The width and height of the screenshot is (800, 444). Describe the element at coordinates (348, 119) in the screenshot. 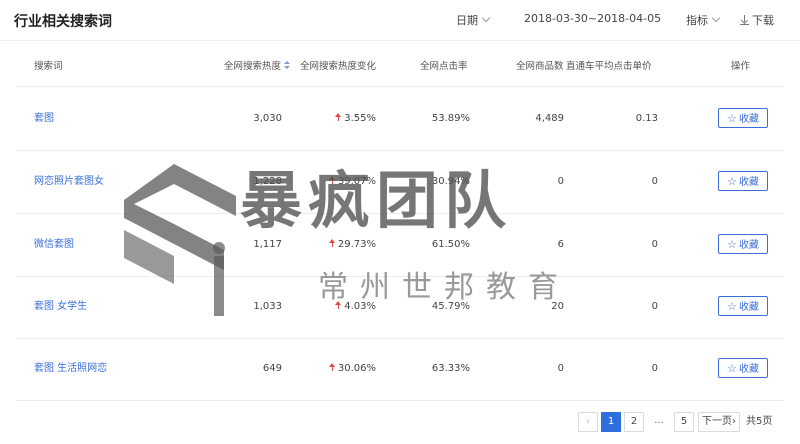

I see `heat-change-value: 3.55%` at that location.